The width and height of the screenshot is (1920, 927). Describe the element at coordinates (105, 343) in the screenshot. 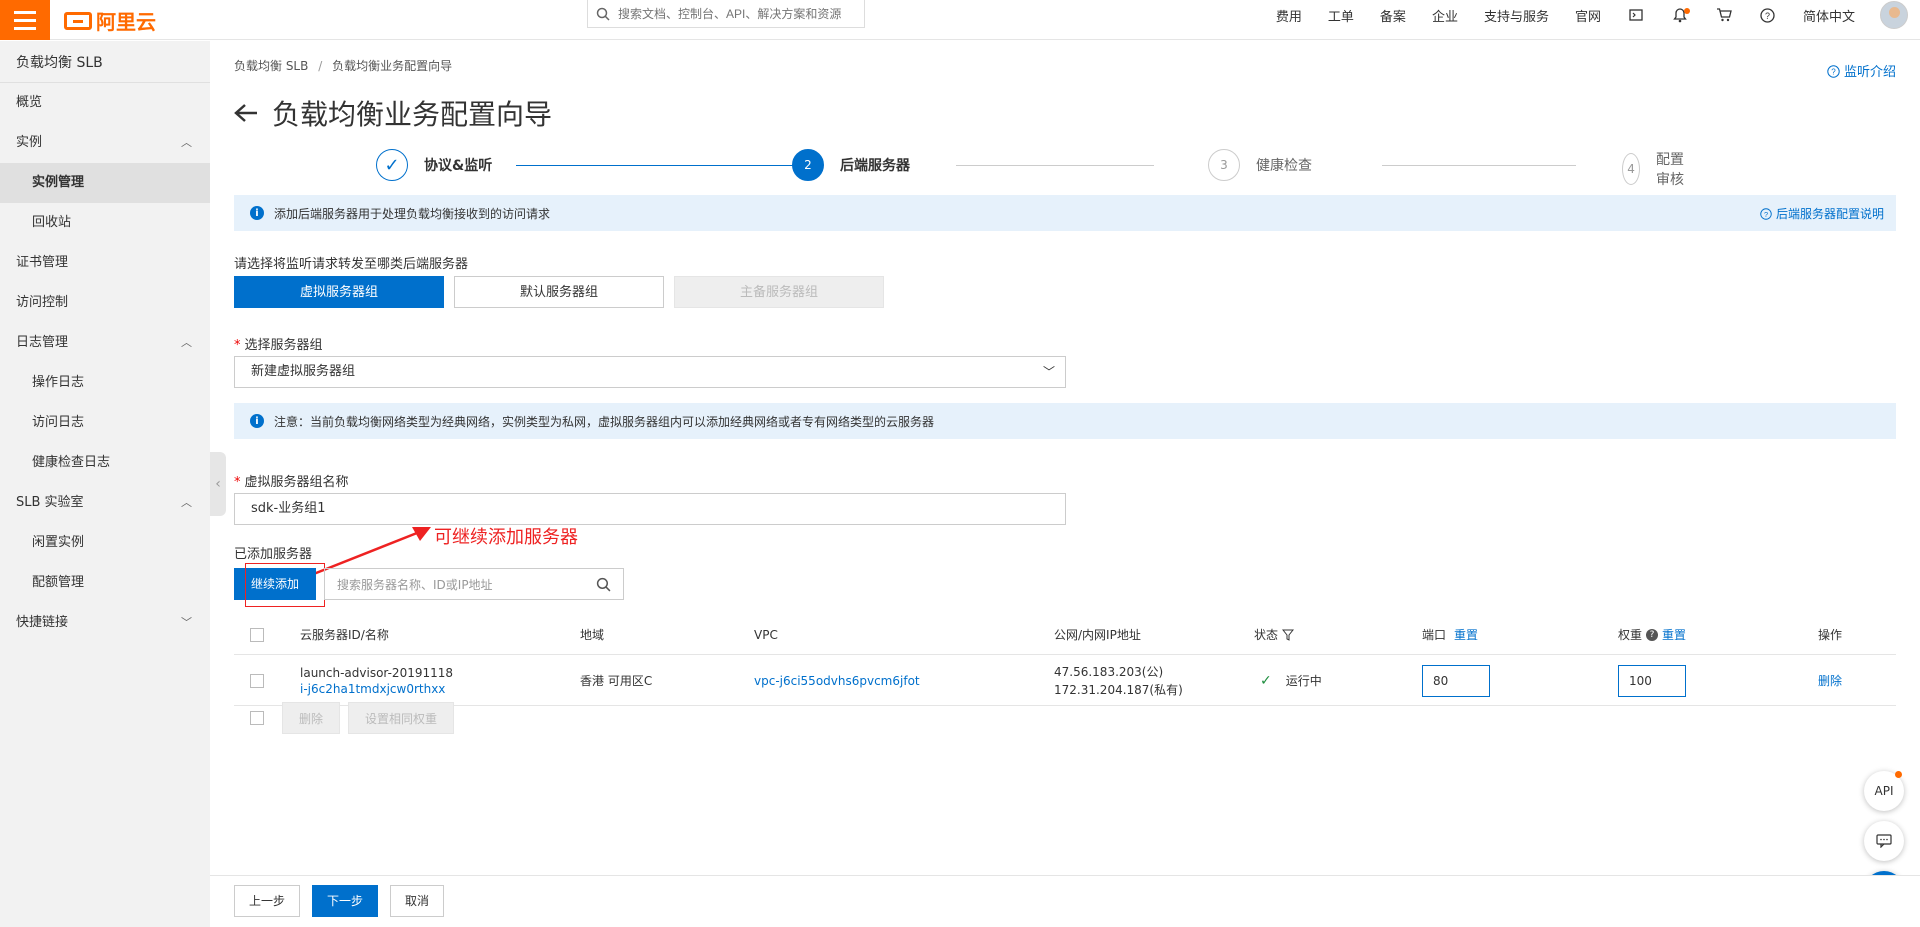

I see `sidebar-item-logs: 日志管理 ︿` at that location.